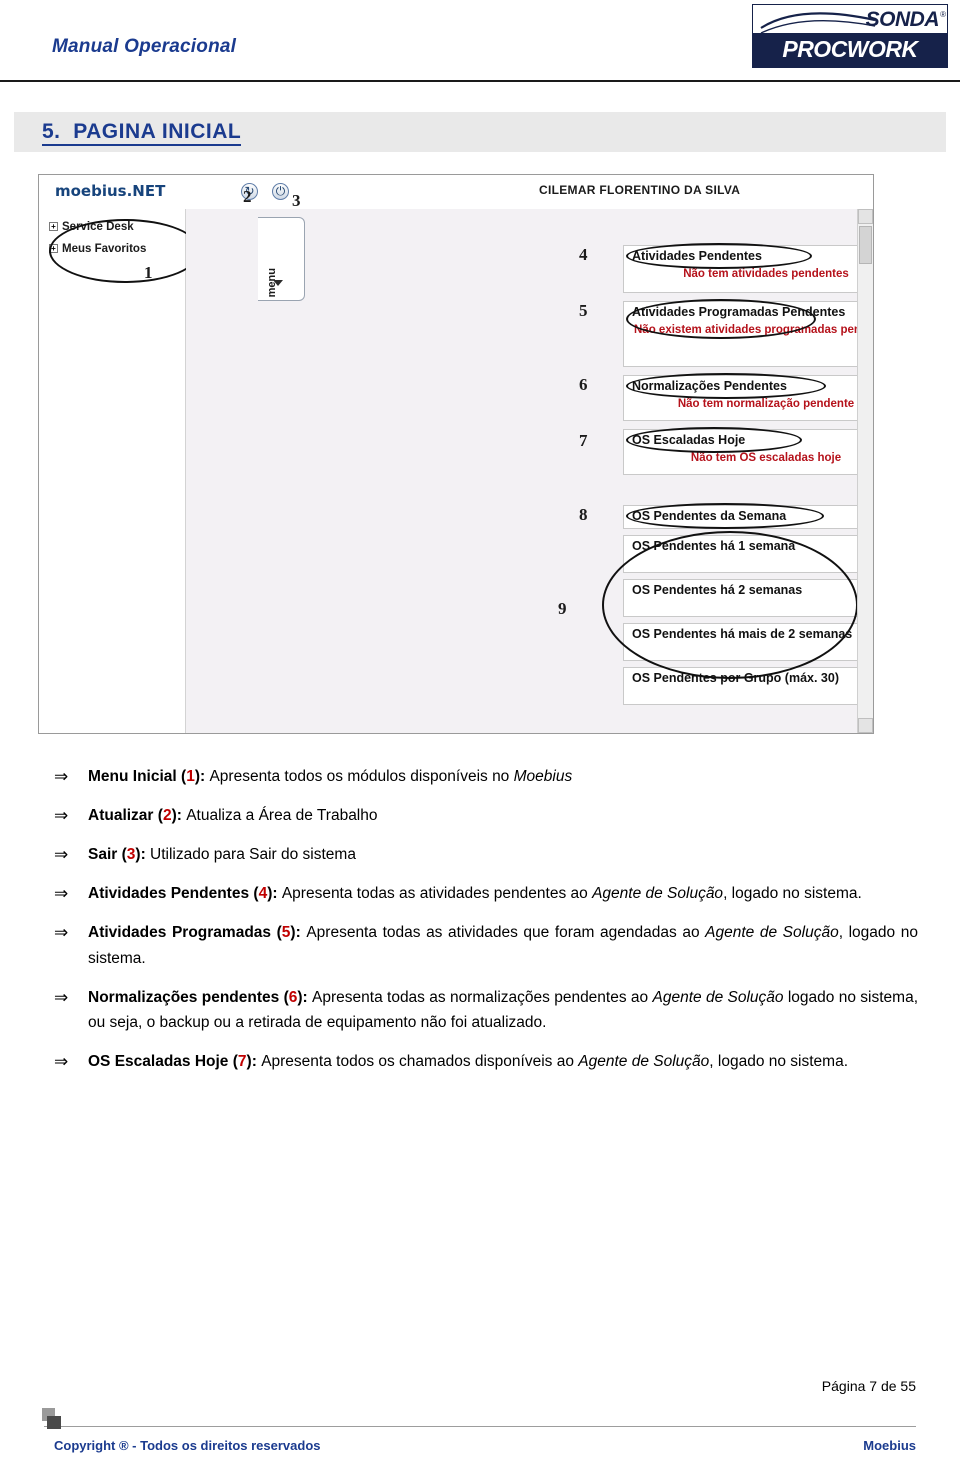  What do you see at coordinates (112, 471) in the screenshot?
I see `app-sidebar: + Service Desk + Meus Favoritos` at bounding box center [112, 471].